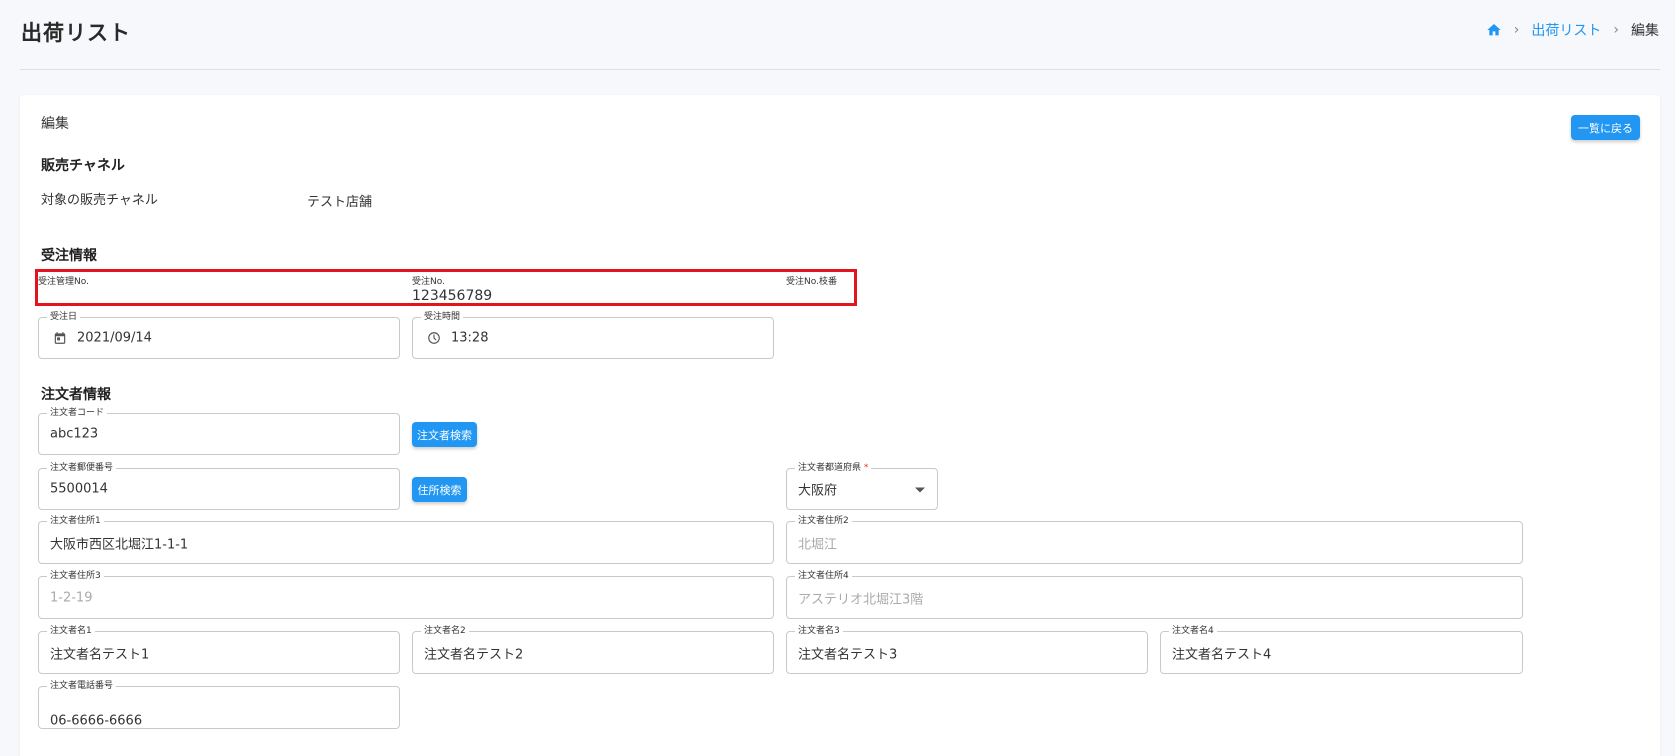 This screenshot has height=756, width=1675. I want to click on page-header: 出荷リスト › 出荷リスト › 編集, so click(837, 35).